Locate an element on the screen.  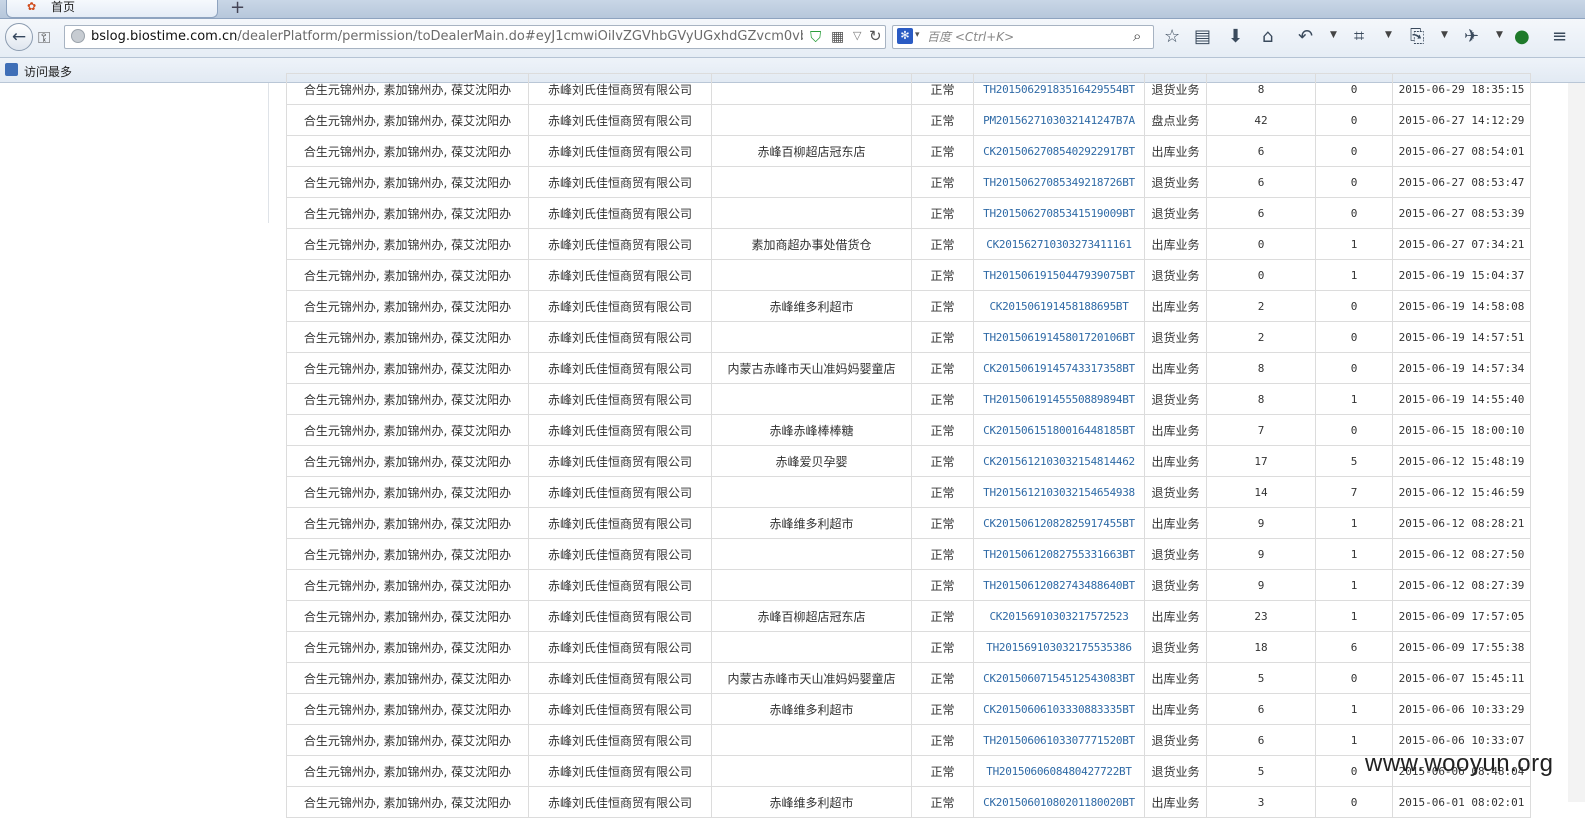
order-code-link: PM2015627103032141247B7A is located at coordinates (1059, 120).